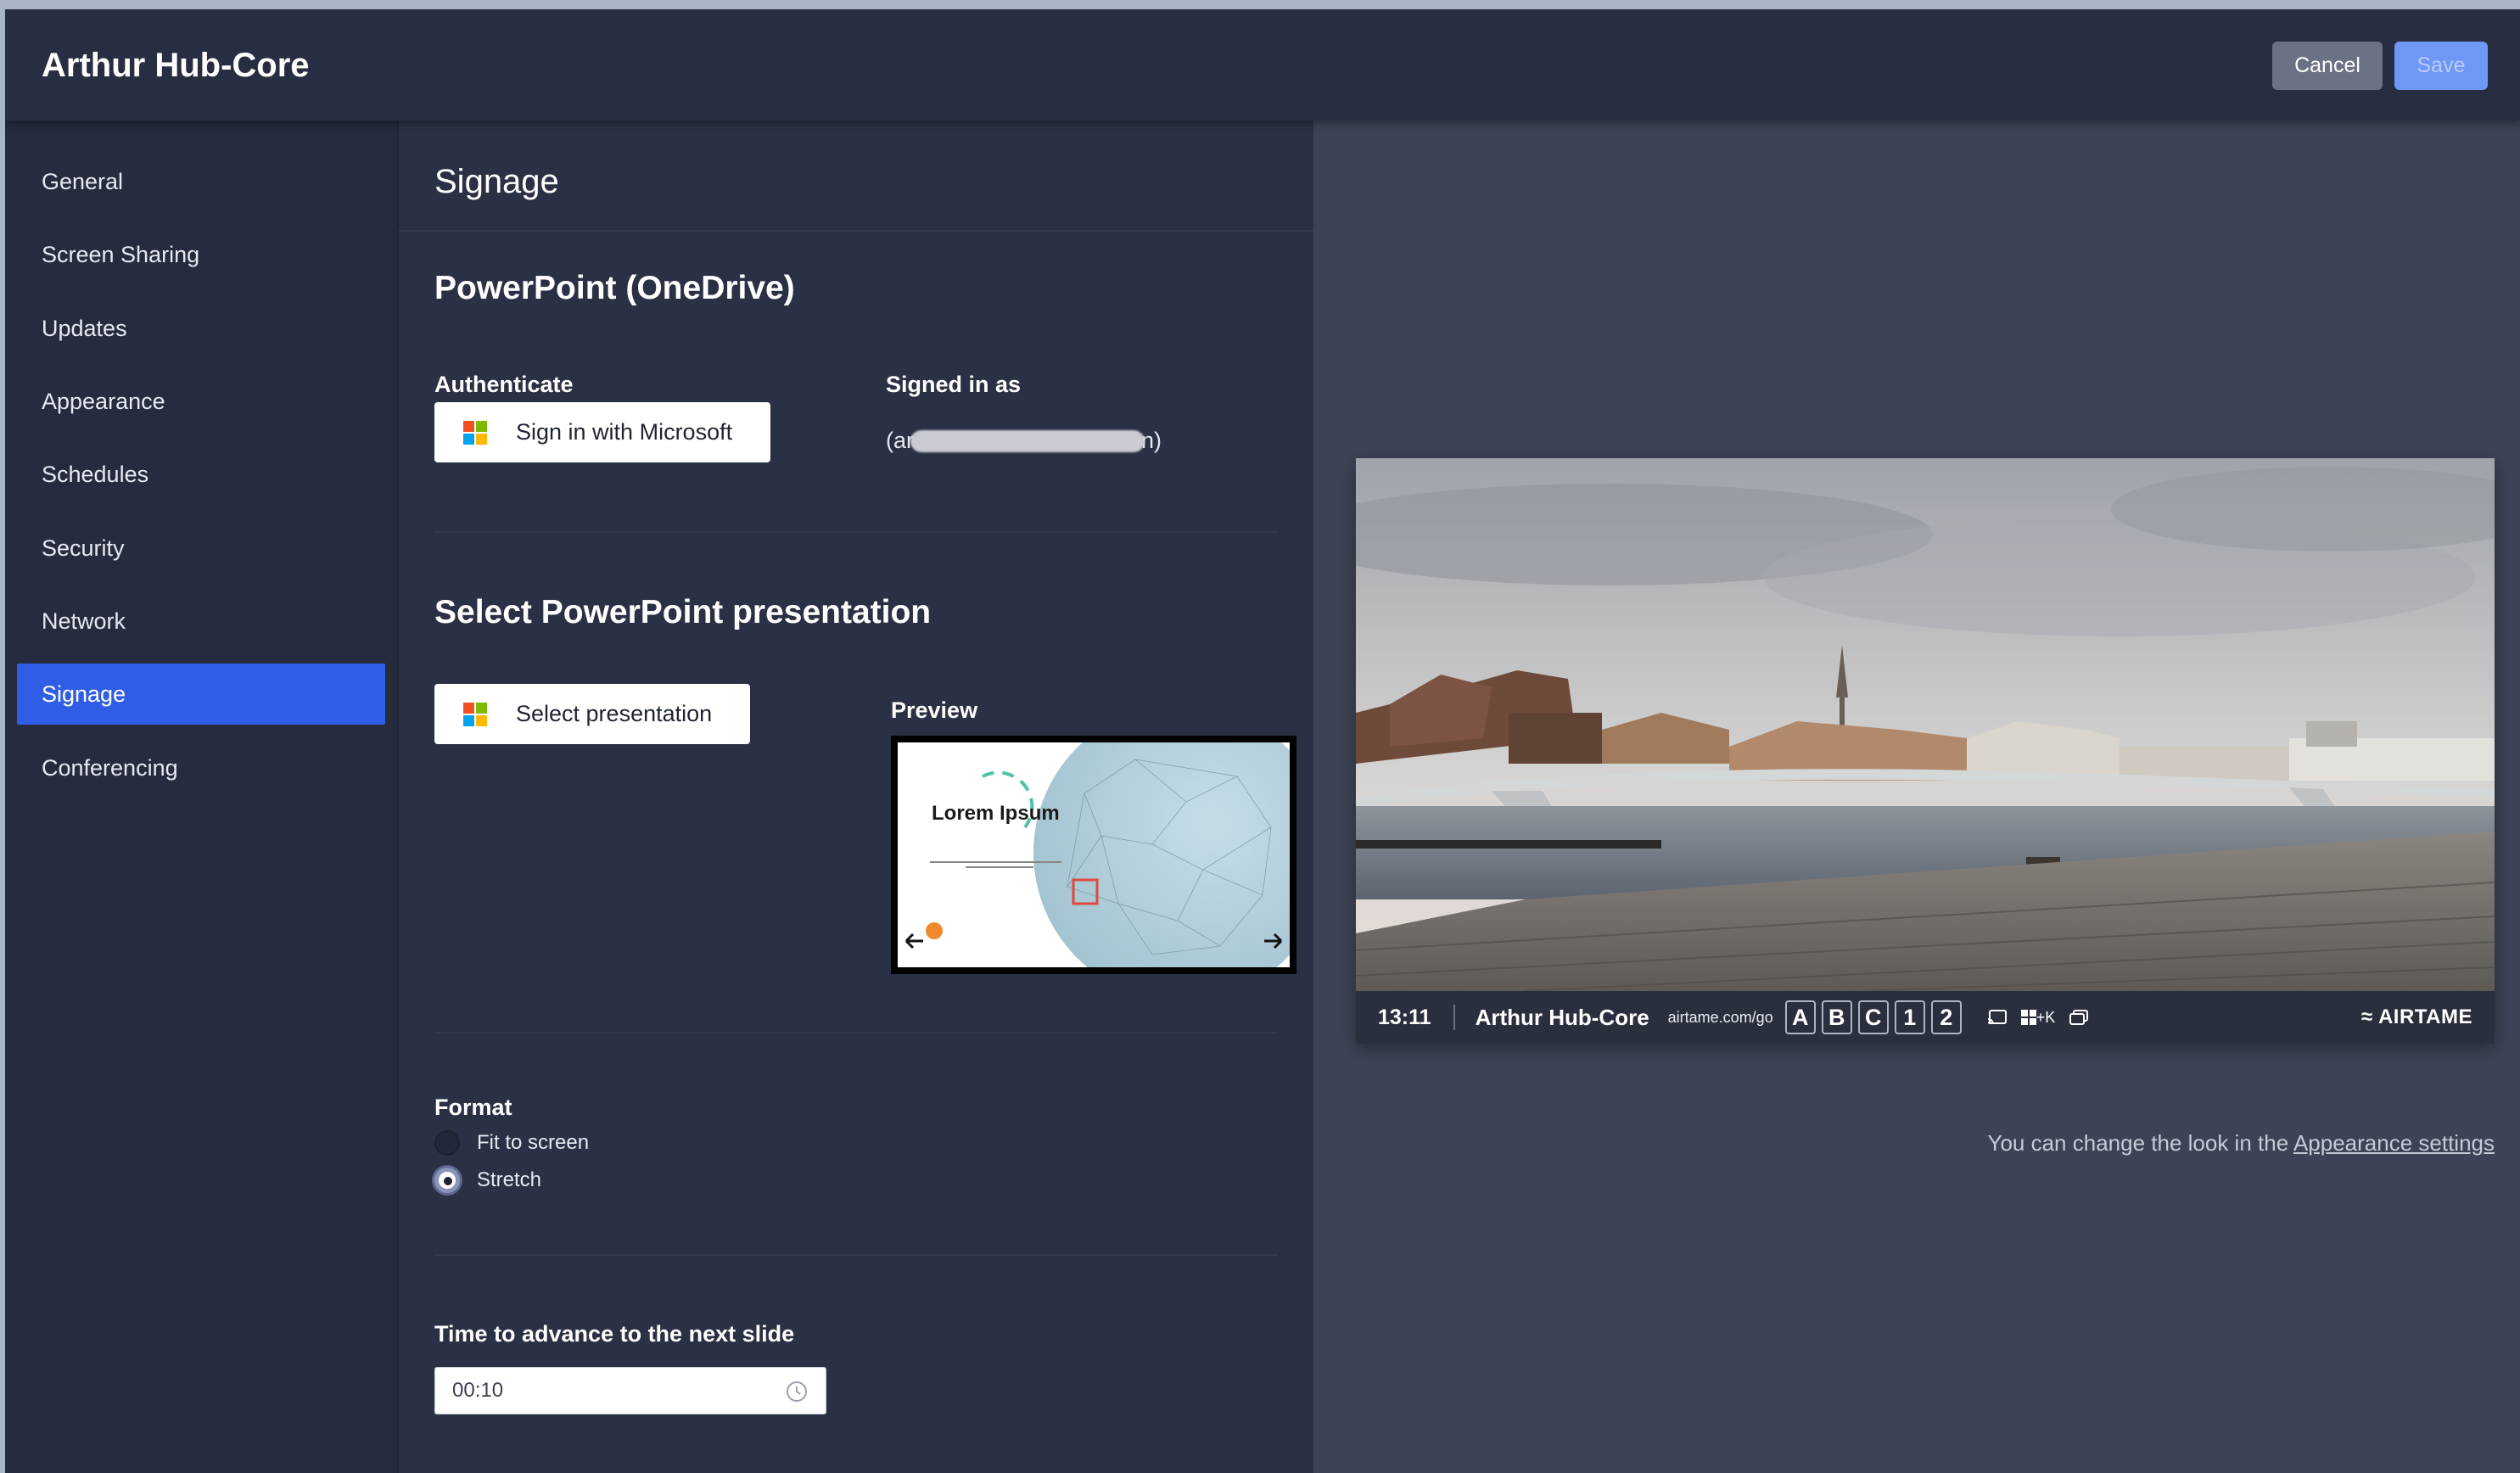 The width and height of the screenshot is (2520, 1473). I want to click on presentation-preview: Lorem Ipsum, so click(1093, 855).